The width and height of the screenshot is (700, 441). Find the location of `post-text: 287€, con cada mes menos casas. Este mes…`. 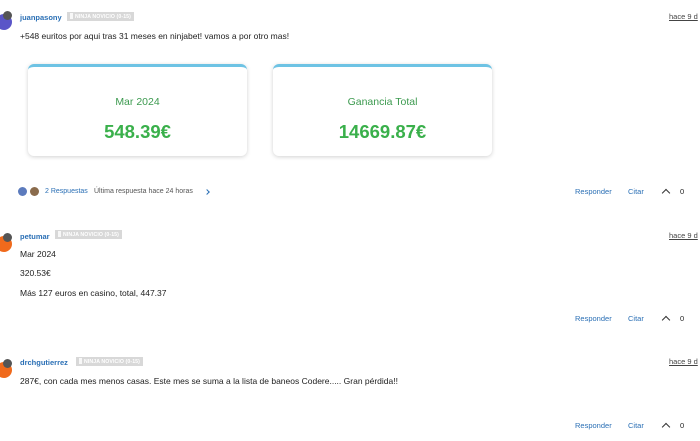

post-text: 287€, con cada mes menos casas. Este mes… is located at coordinates (209, 381).